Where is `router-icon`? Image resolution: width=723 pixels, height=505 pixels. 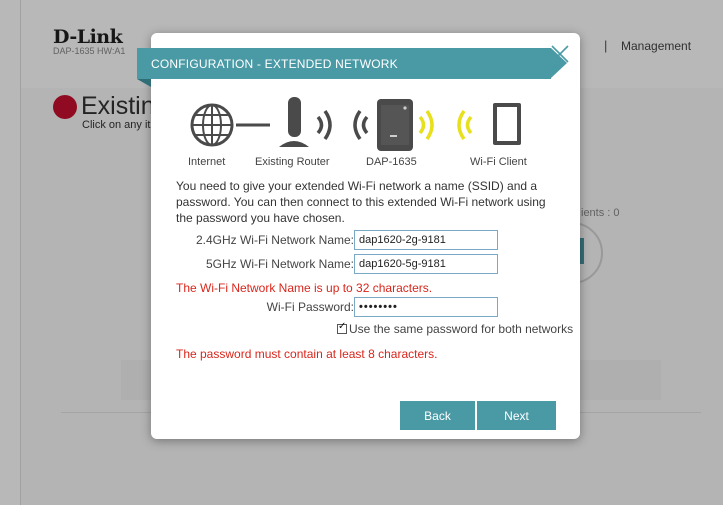 router-icon is located at coordinates (294, 122).